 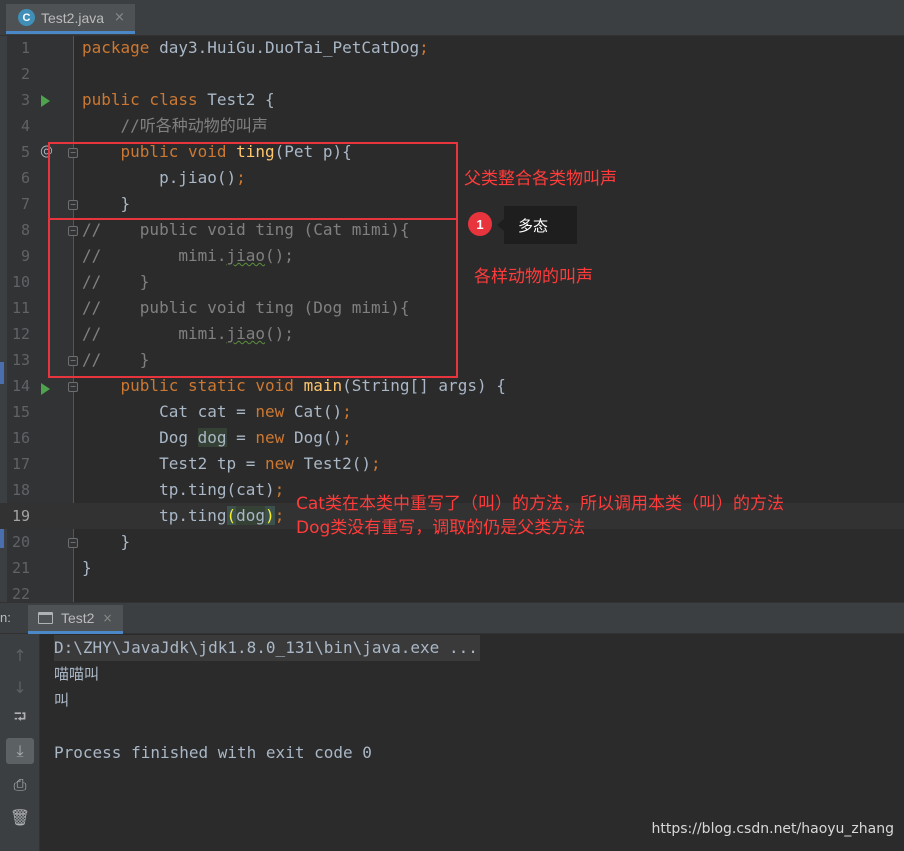 I want to click on watermark: https://blog.csdn.net/haoyu_zhang, so click(x=773, y=829).